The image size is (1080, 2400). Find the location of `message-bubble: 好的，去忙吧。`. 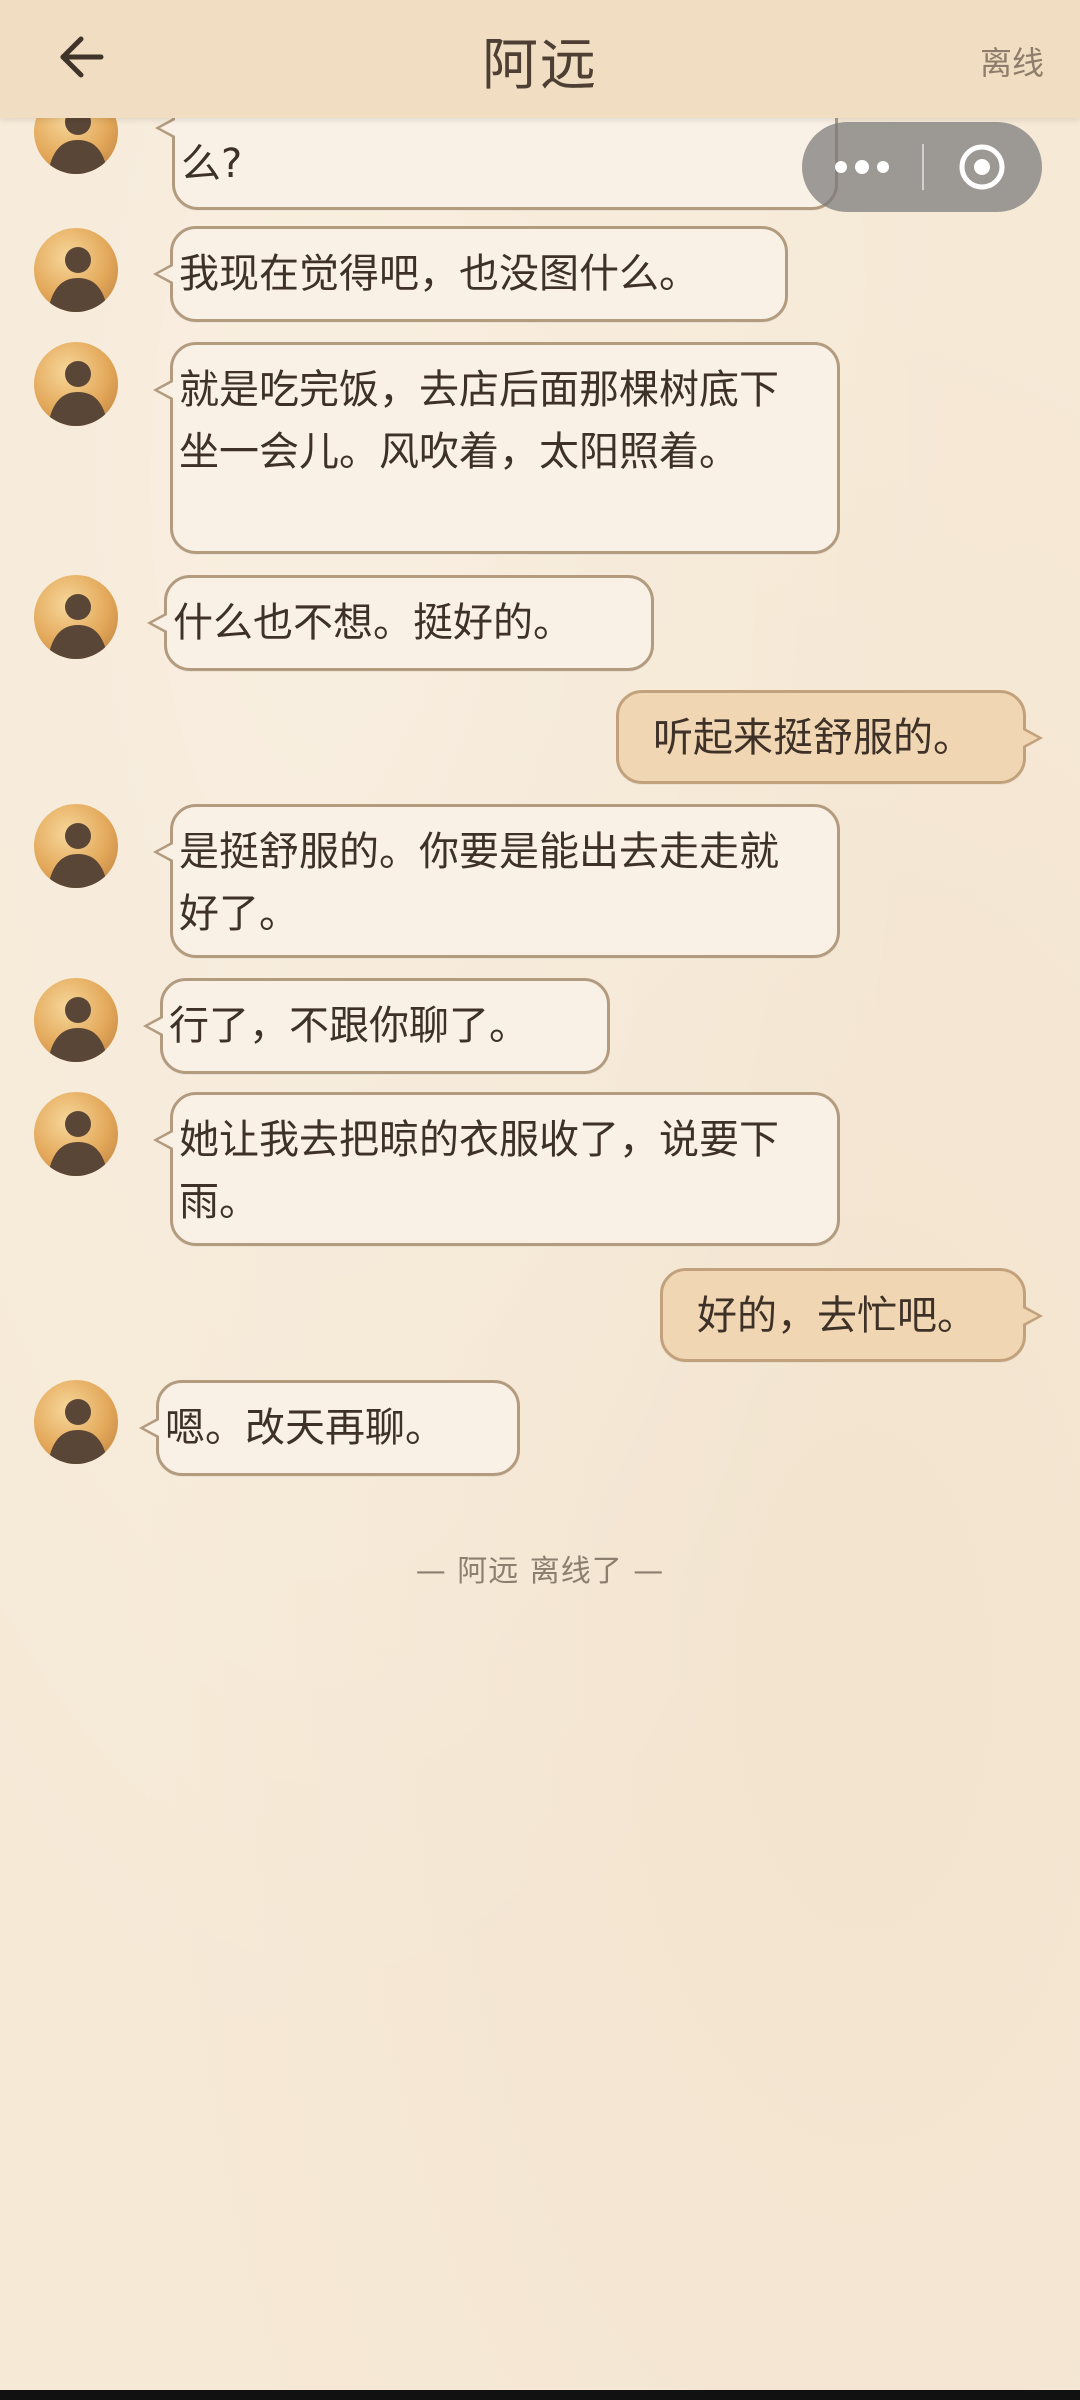

message-bubble: 好的，去忙吧。 is located at coordinates (851, 1315).